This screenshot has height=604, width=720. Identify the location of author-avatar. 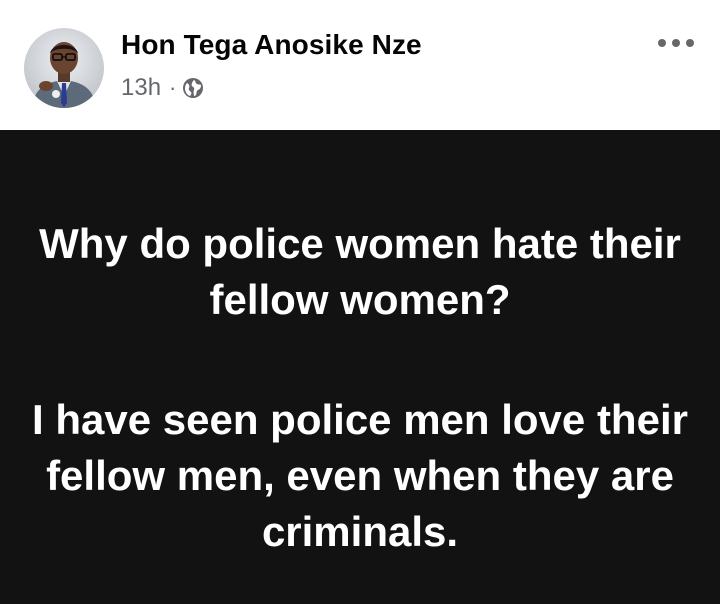
(64, 68).